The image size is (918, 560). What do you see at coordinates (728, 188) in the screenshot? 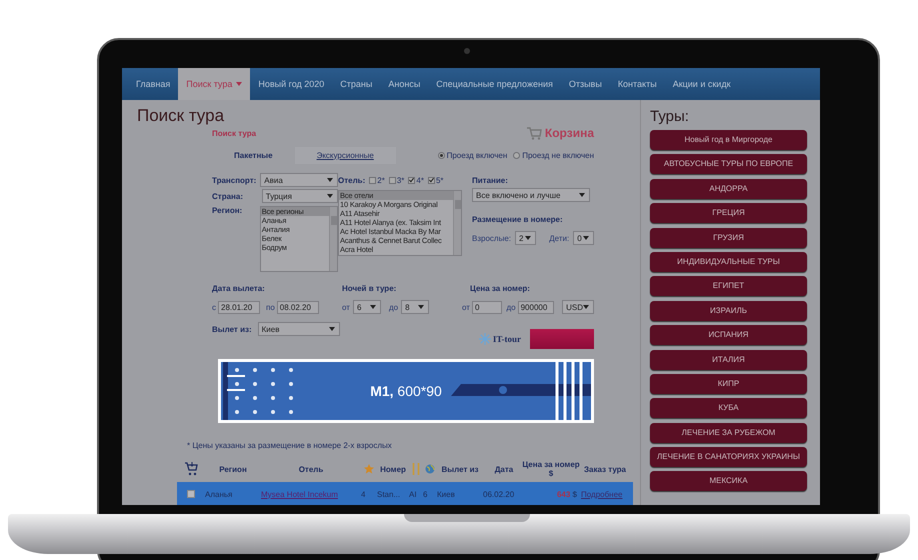
I see `tour-category-button: АНДОРРА` at bounding box center [728, 188].